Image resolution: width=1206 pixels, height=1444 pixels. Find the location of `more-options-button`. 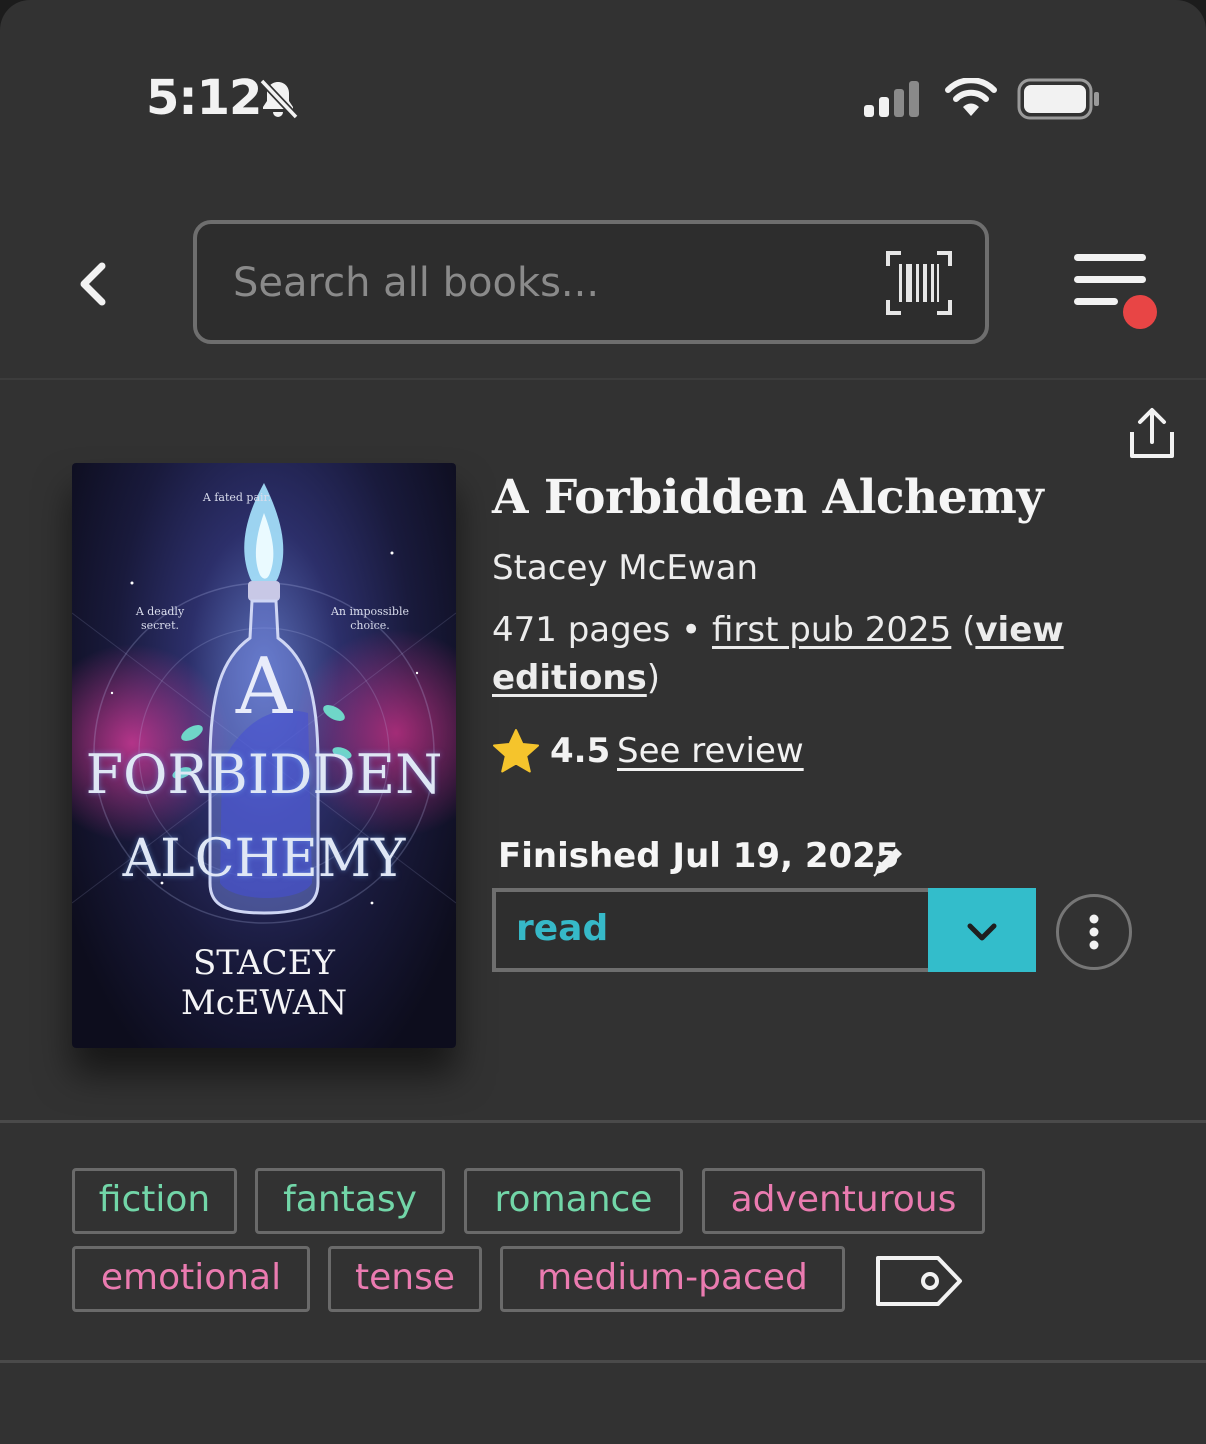

more-options-button is located at coordinates (1094, 932).